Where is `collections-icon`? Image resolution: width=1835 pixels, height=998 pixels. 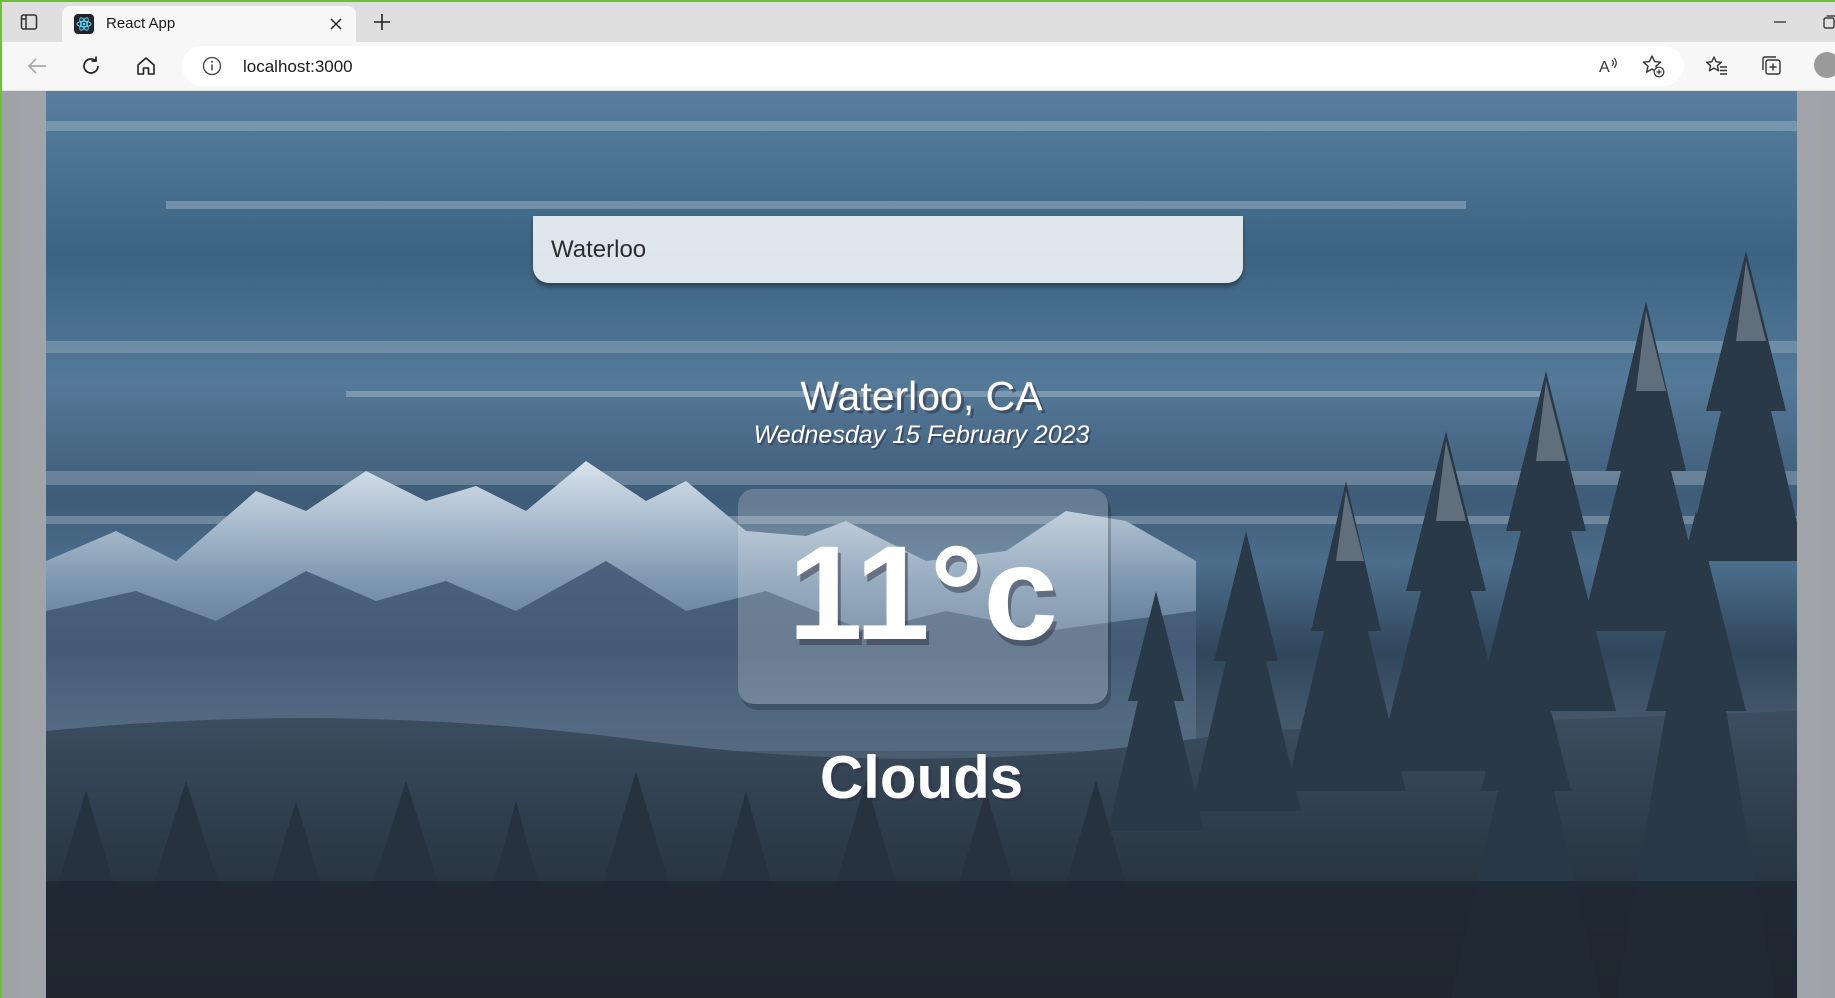
collections-icon is located at coordinates (1772, 66).